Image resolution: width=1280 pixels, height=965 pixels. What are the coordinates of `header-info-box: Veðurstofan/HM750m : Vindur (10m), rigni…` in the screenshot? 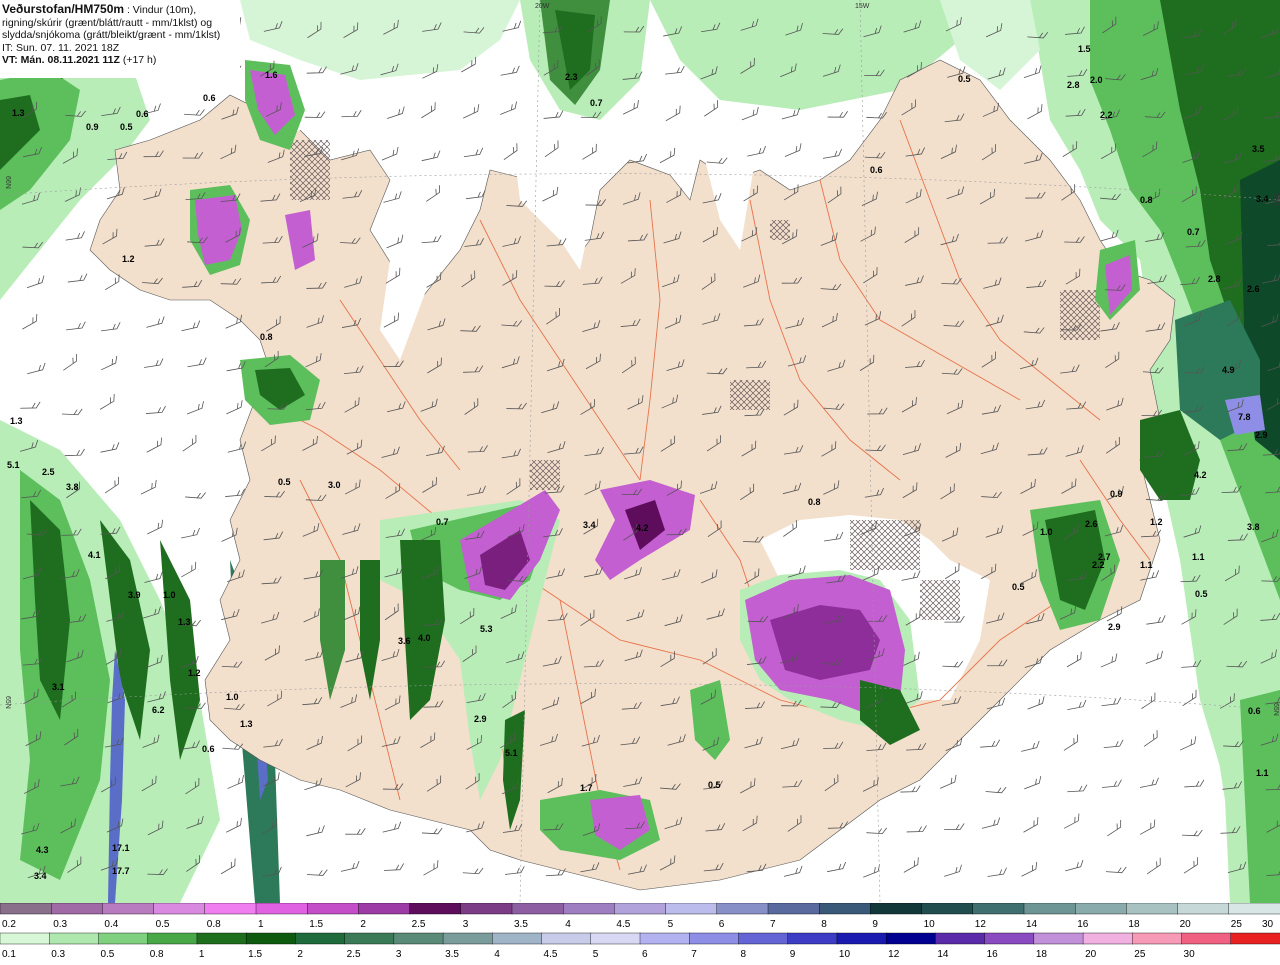 It's located at (120, 39).